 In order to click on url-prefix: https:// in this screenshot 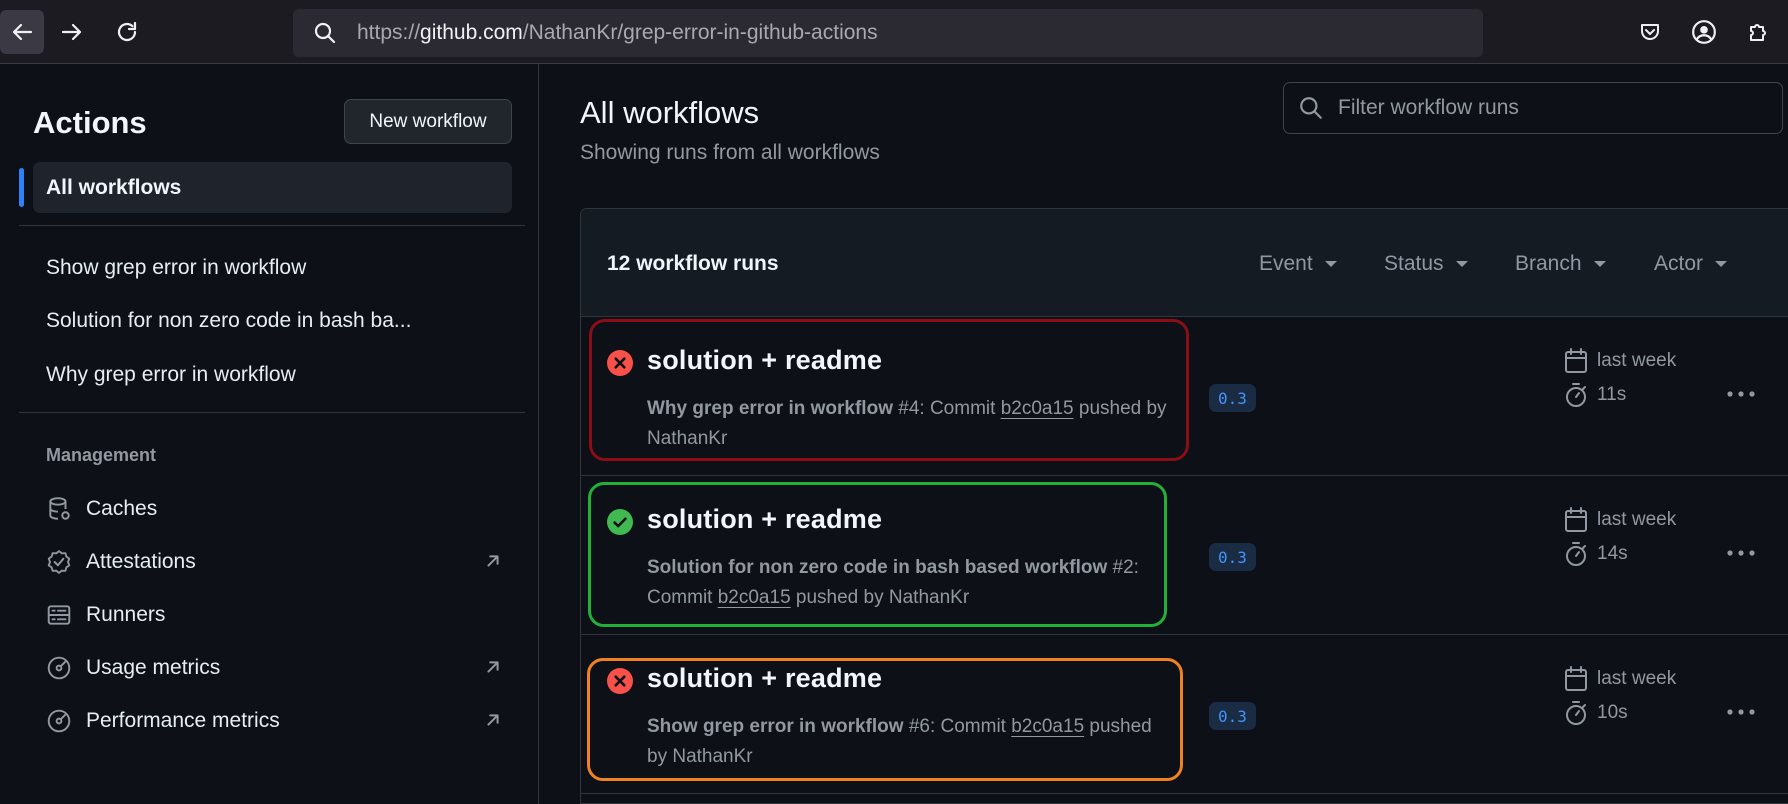, I will do `click(389, 32)`.